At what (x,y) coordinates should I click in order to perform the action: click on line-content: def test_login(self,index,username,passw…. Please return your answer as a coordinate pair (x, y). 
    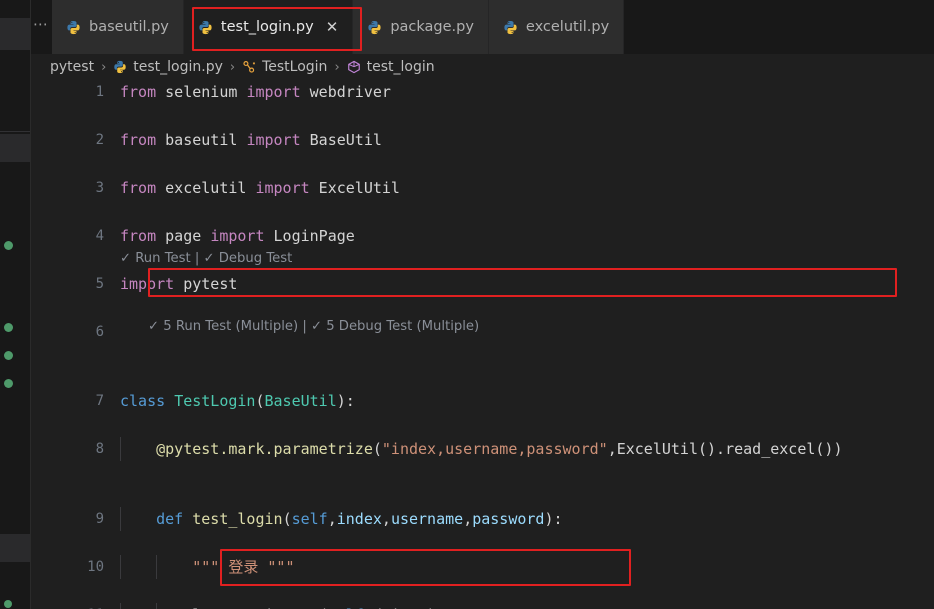
    Looking at the image, I should click on (359, 519).